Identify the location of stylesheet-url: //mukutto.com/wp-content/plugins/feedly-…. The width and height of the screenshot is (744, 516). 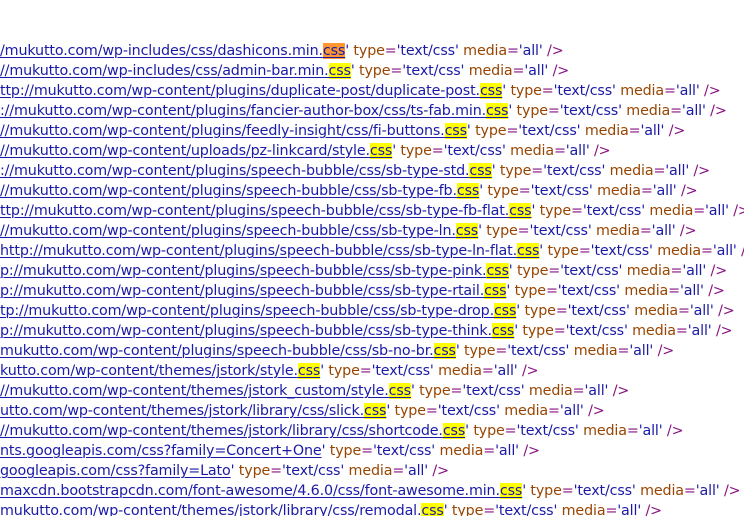
(222, 131).